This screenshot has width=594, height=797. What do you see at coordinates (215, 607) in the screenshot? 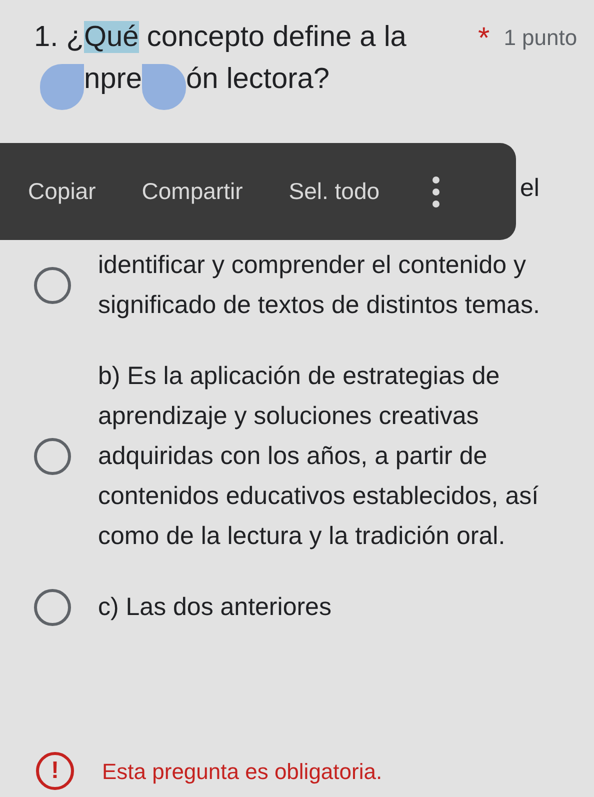
I see `option-text: c) Las dos anteriores` at bounding box center [215, 607].